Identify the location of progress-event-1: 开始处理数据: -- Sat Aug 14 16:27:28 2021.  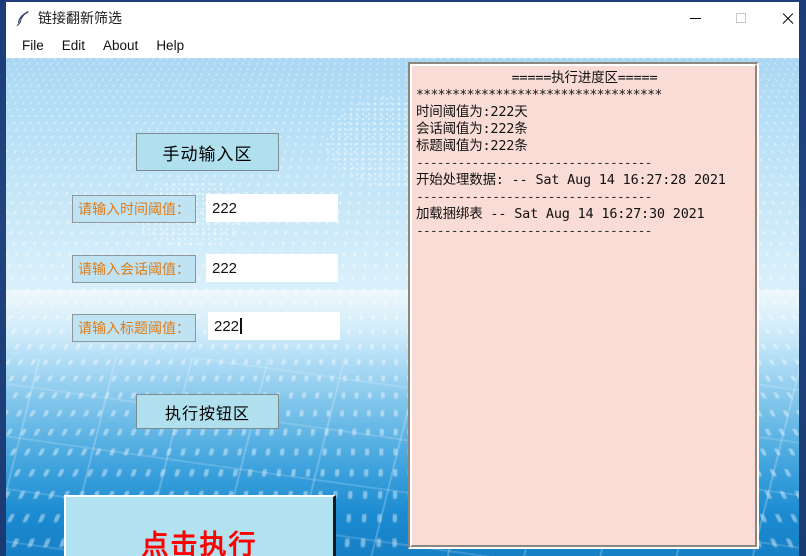
(571, 180).